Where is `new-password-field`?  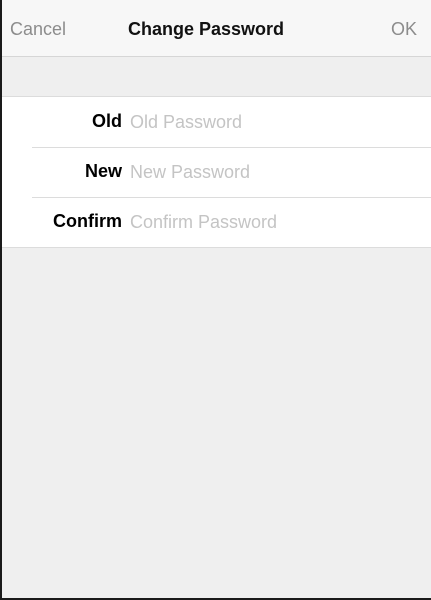 new-password-field is located at coordinates (275, 172).